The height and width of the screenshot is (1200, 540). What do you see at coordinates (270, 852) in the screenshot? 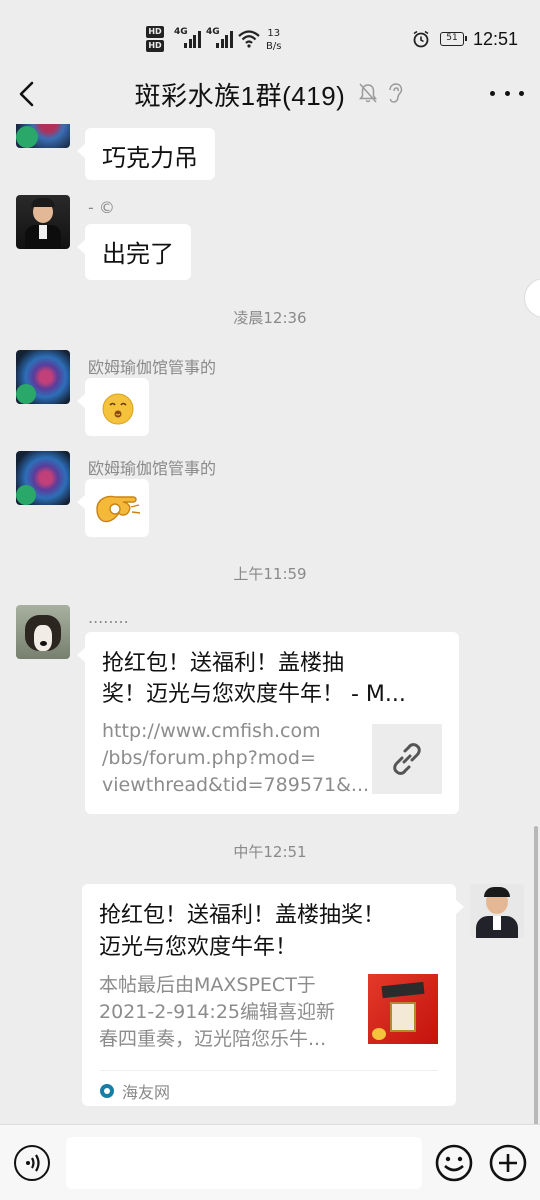
I see `time-divider: 中午12:51` at bounding box center [270, 852].